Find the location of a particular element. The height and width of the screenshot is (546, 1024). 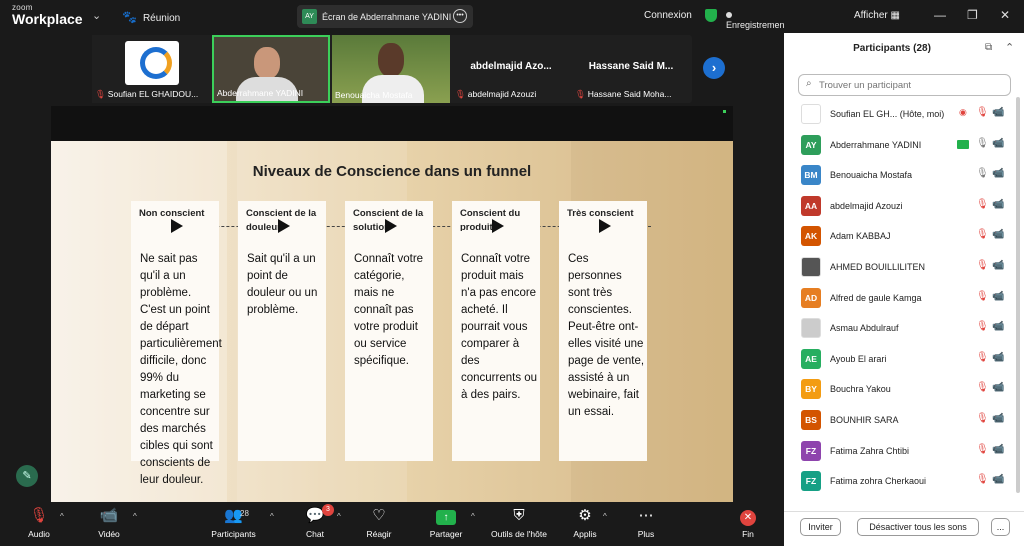

chat-button: 💬 3 Chat is located at coordinates (317, 521).